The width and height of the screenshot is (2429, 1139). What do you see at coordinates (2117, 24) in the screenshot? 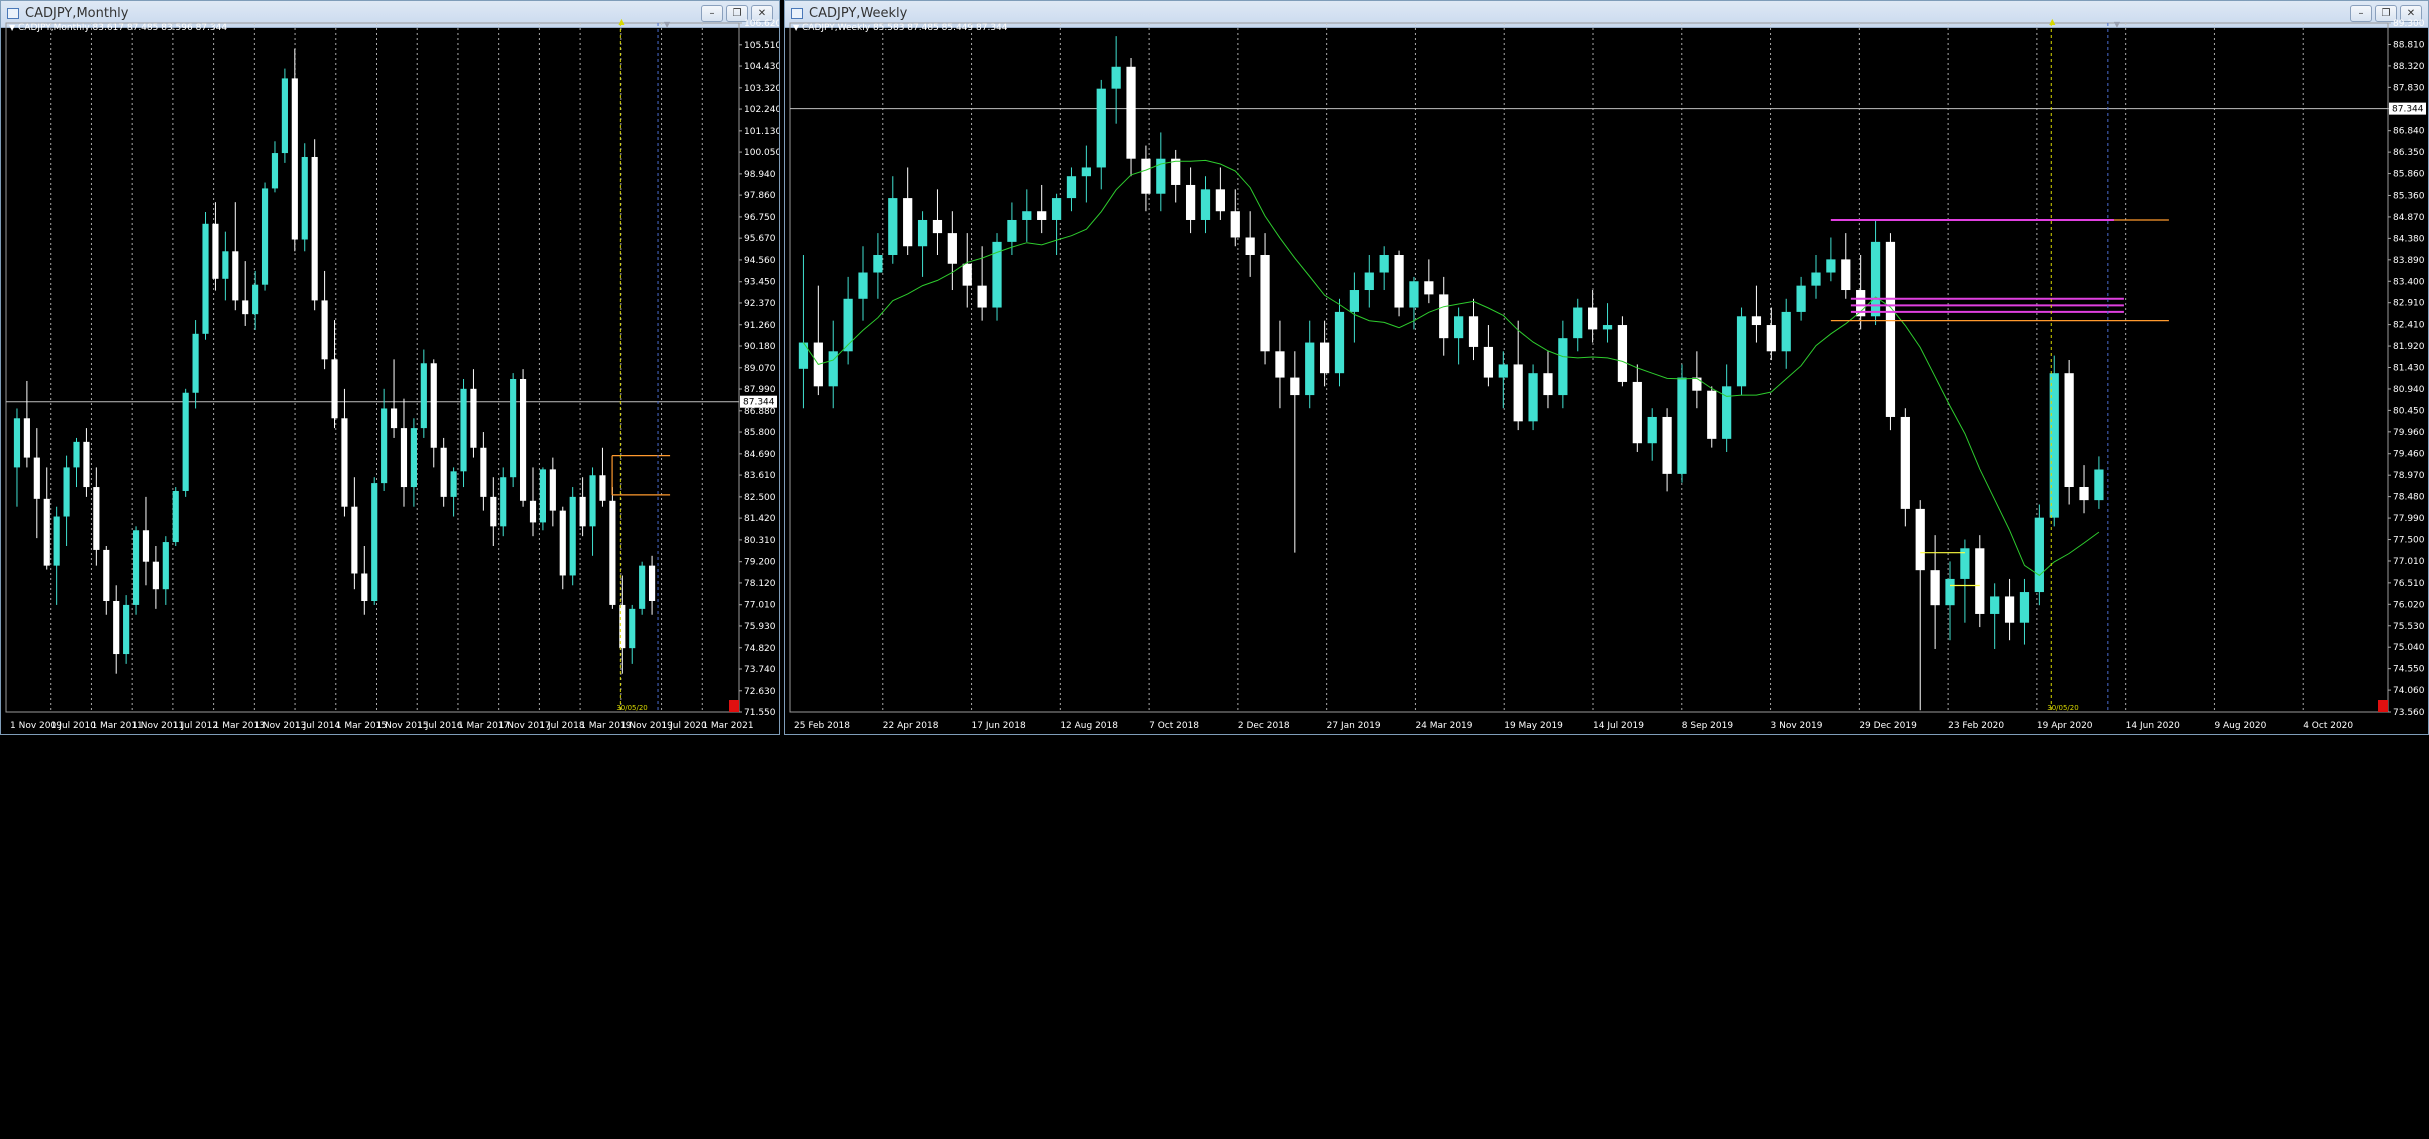
I see `autoscroll-marker-icon: ▼` at bounding box center [2117, 24].